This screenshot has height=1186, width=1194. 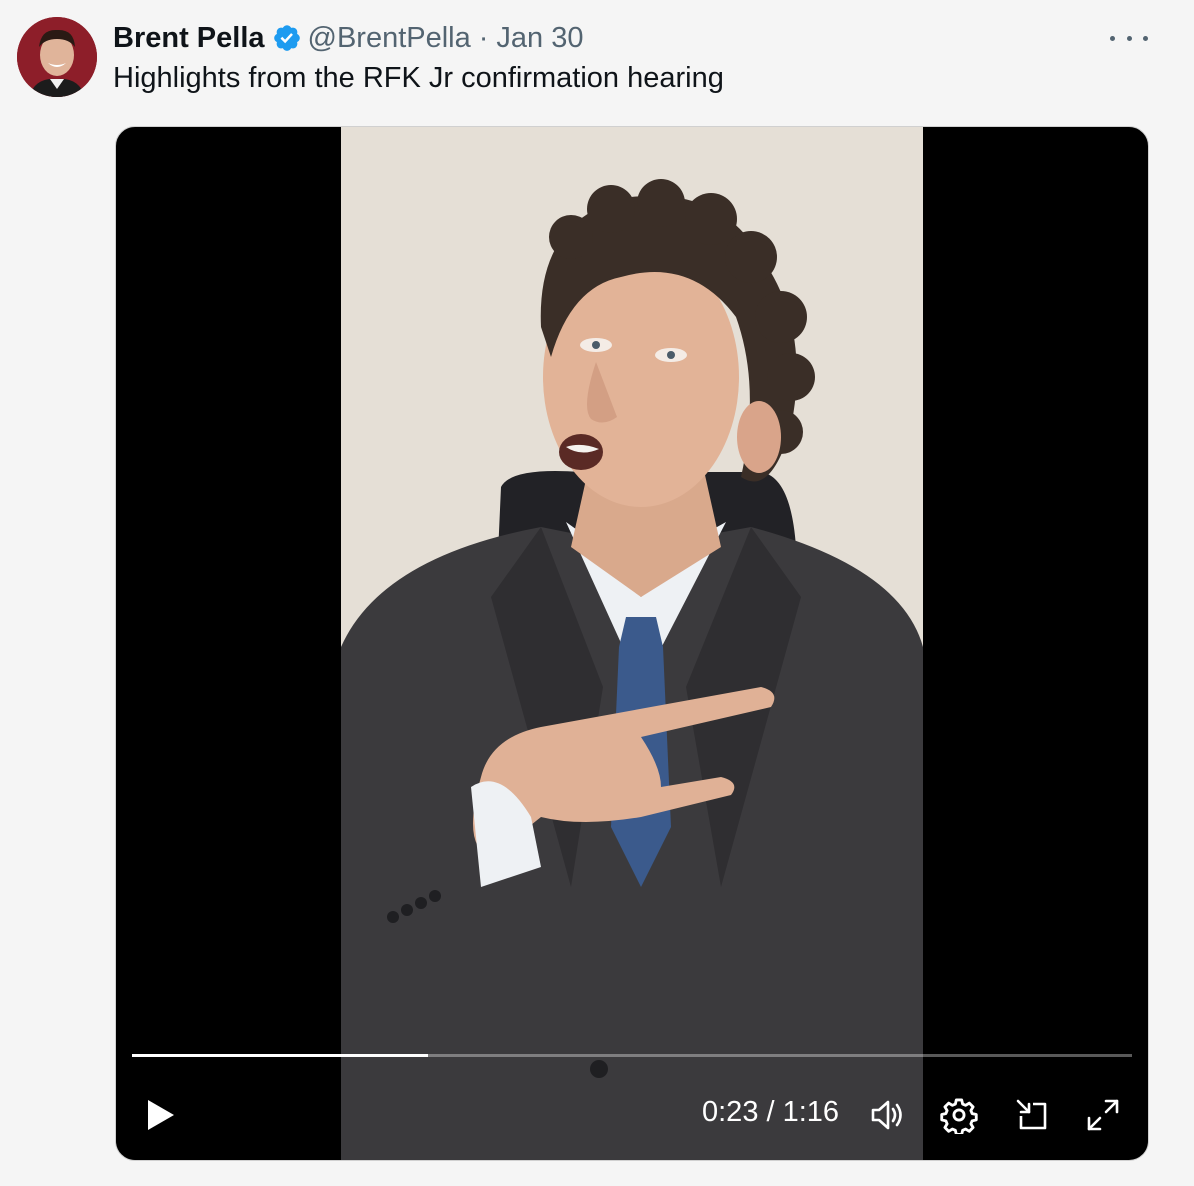 I want to click on picture-in-picture-icon, so click(x=1031, y=1114).